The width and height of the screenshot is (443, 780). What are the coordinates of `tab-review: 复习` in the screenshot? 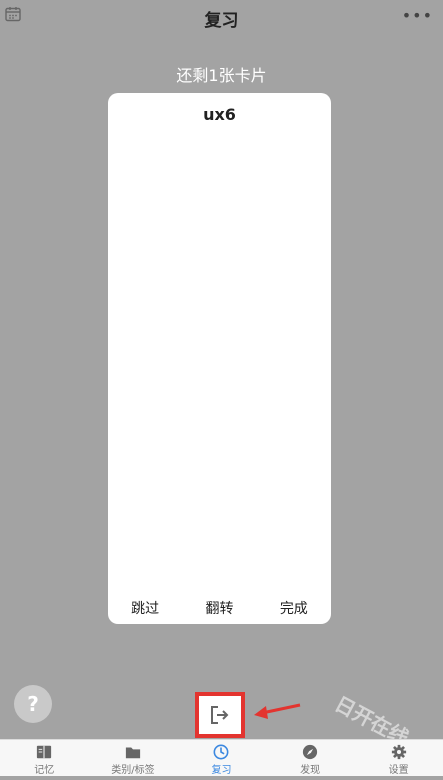 It's located at (221, 758).